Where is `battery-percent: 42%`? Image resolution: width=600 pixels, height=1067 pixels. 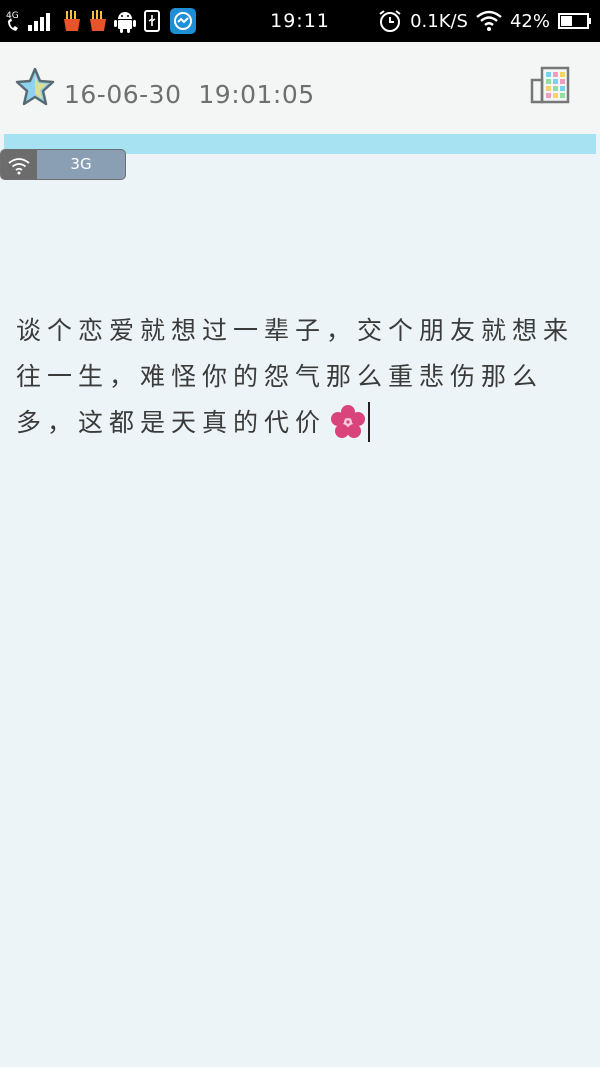 battery-percent: 42% is located at coordinates (529, 21).